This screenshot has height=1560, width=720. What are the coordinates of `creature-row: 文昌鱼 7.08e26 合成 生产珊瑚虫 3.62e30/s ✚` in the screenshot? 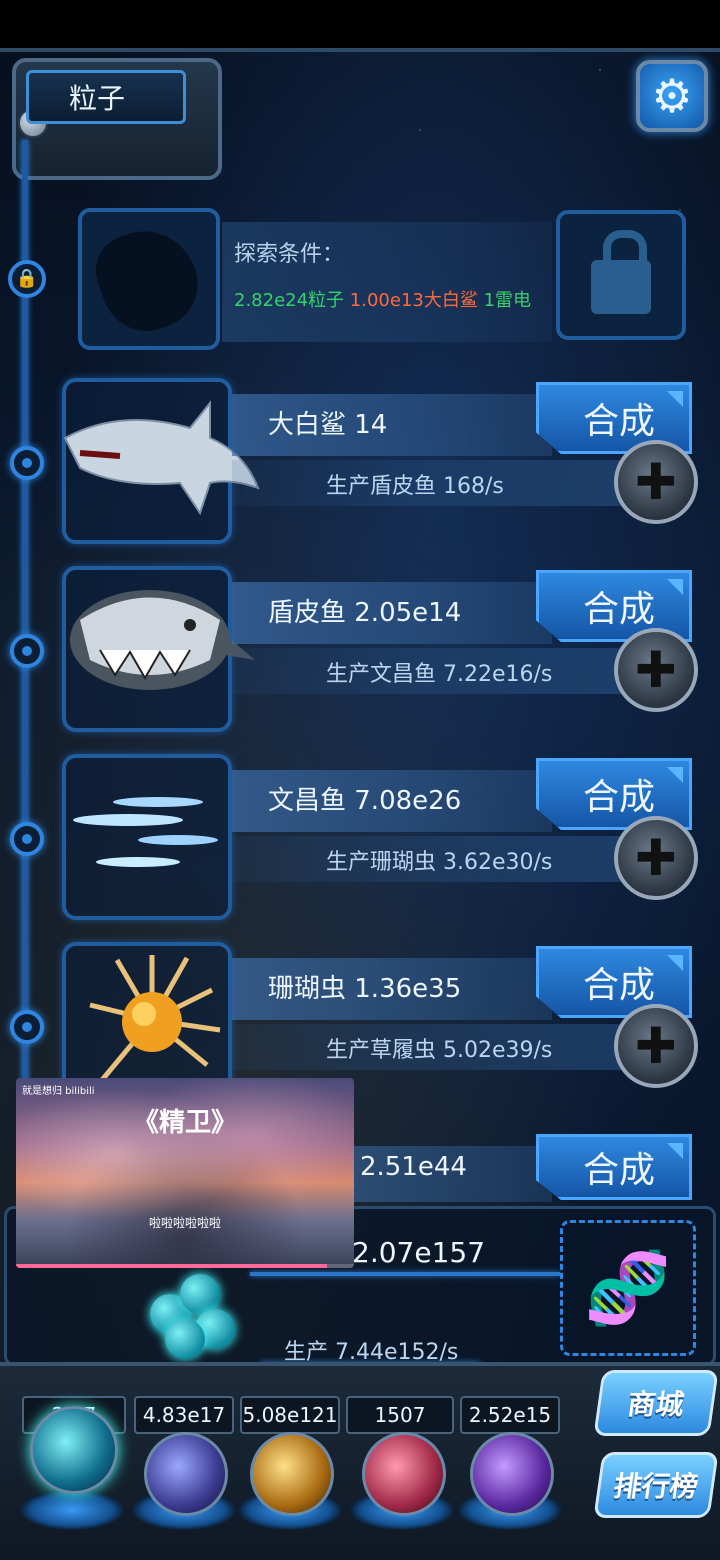 It's located at (360, 844).